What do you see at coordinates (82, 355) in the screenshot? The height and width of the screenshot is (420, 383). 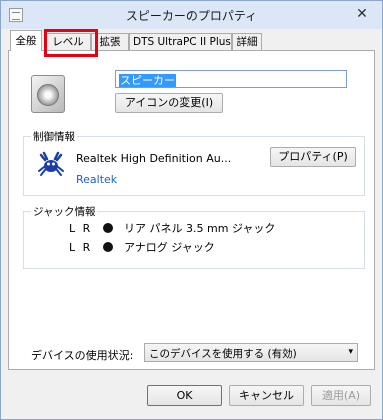 I see `device-usage-label: デバイスの使用状況:` at bounding box center [82, 355].